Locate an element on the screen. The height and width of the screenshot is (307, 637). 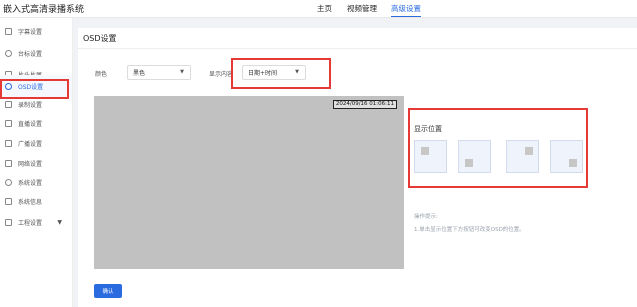
nav-home: 主页 is located at coordinates (324, 8).